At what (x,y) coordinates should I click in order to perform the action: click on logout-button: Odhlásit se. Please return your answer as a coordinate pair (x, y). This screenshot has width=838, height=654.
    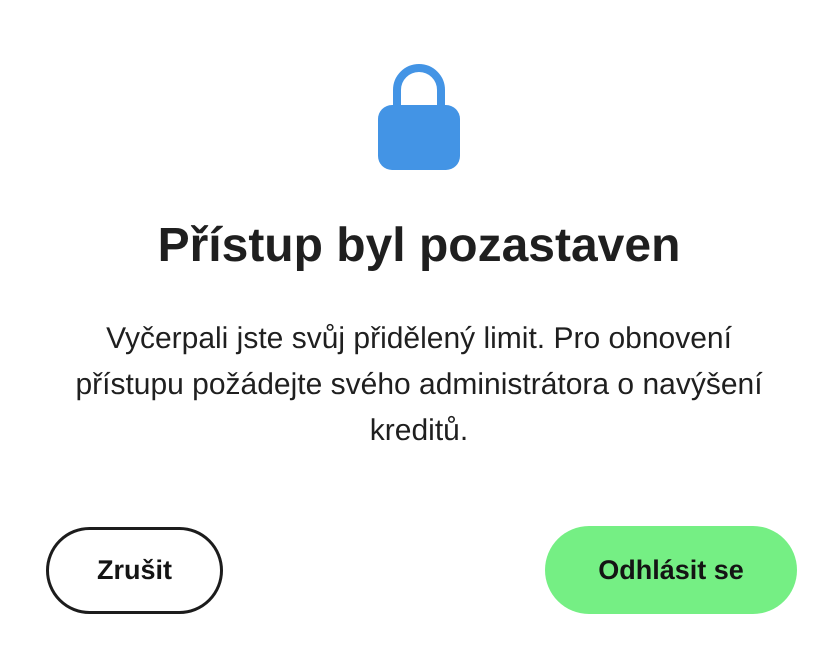
    Looking at the image, I should click on (671, 570).